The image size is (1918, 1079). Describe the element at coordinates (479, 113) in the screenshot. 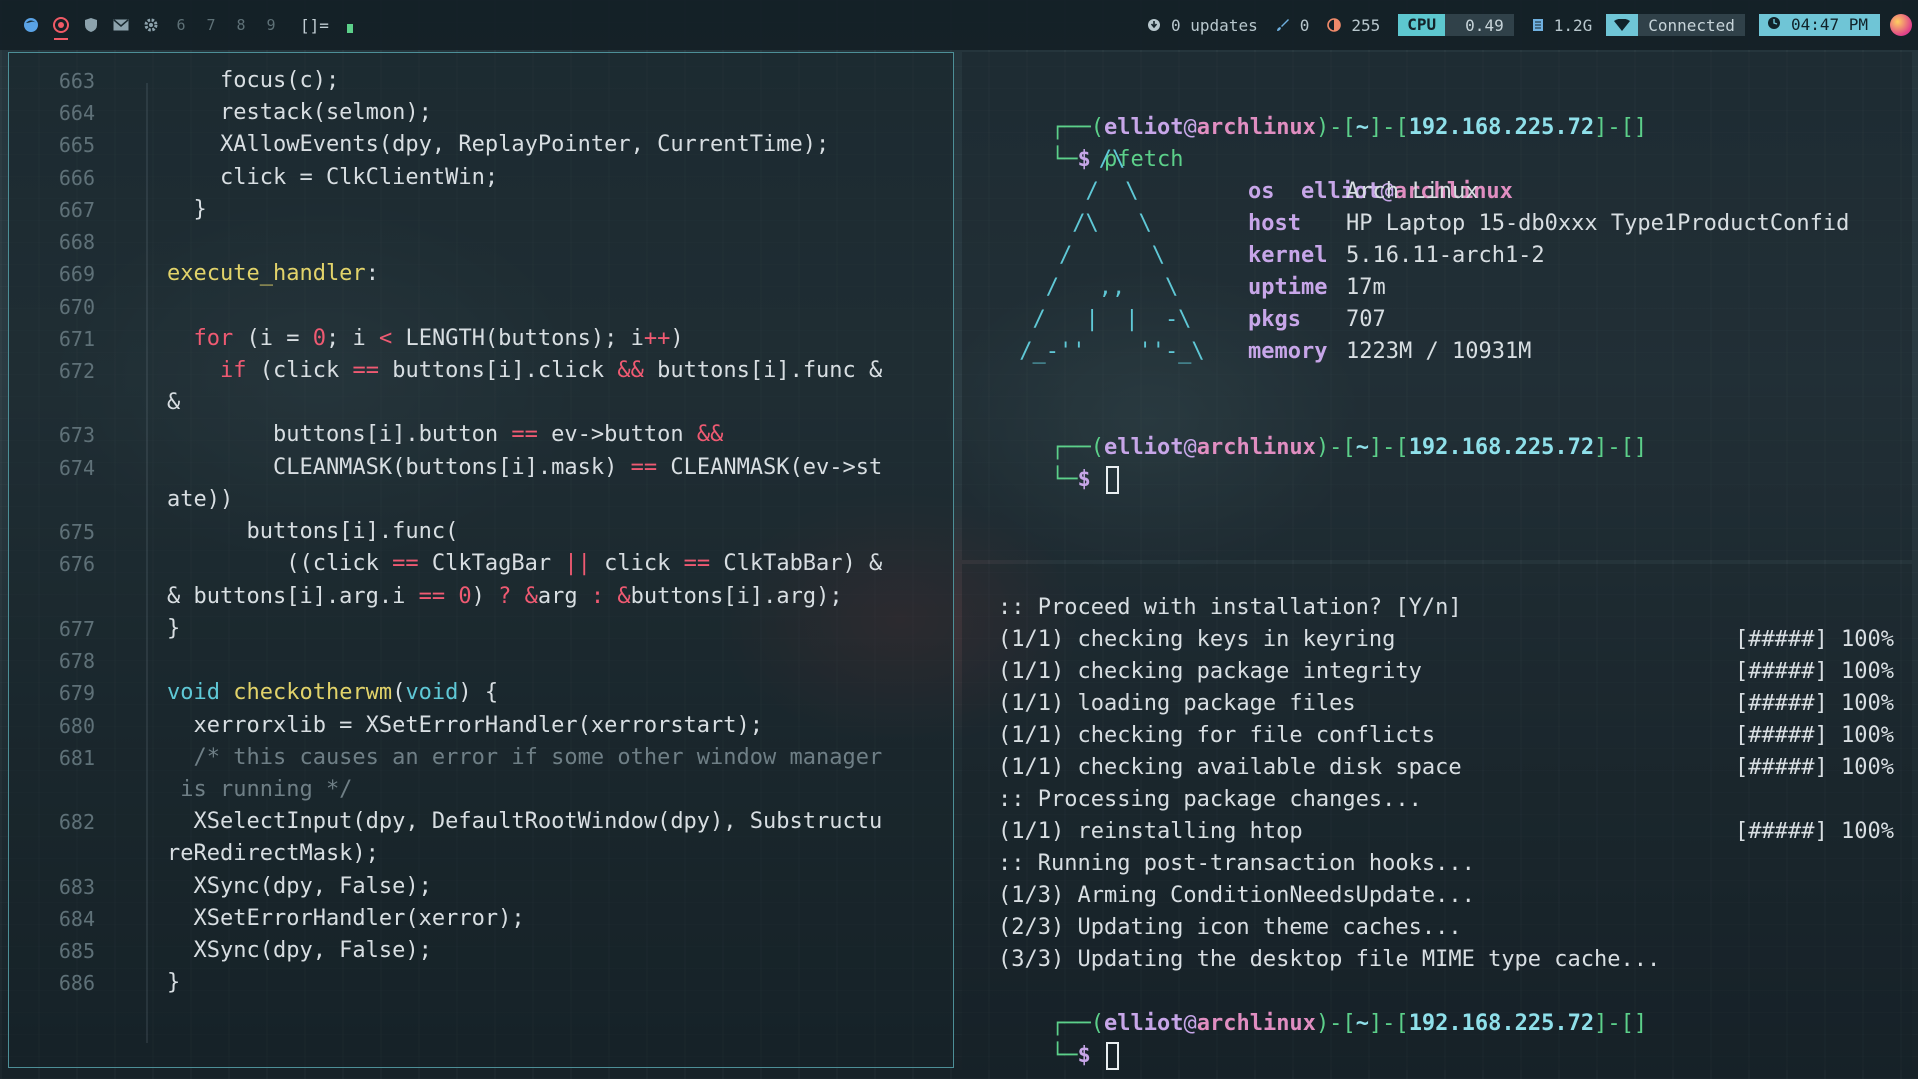

I see `code-line: 664 restack(selmon);` at that location.